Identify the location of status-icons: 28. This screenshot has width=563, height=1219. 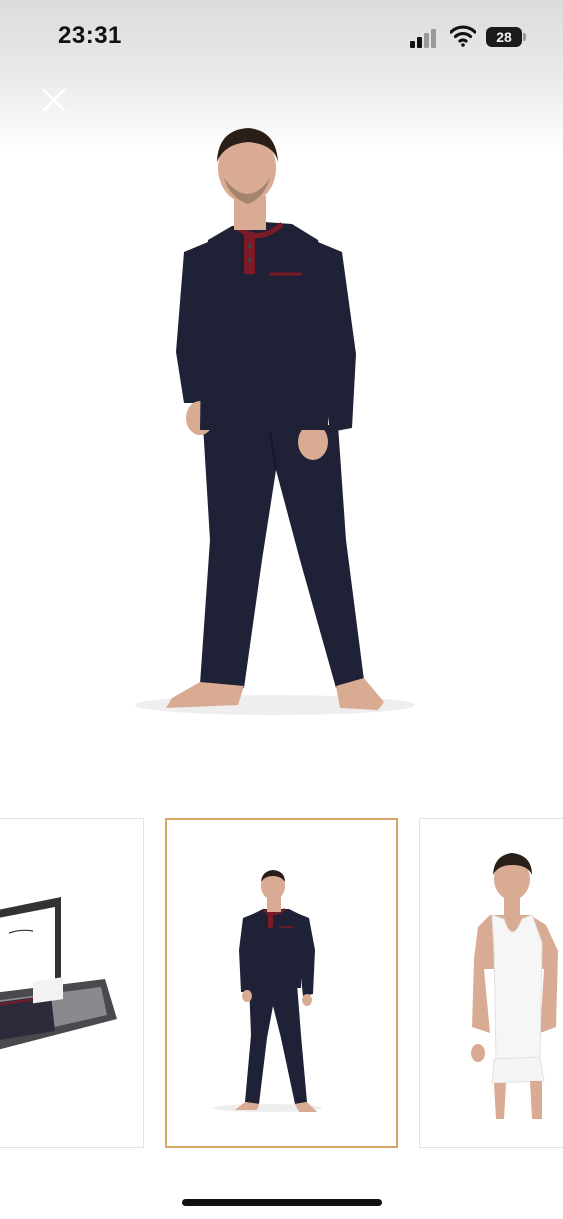
(470, 38).